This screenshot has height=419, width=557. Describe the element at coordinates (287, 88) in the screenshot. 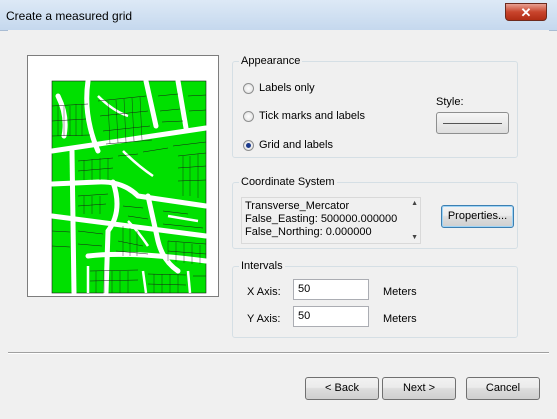

I see `radio-labels-only-label: Labels only` at that location.